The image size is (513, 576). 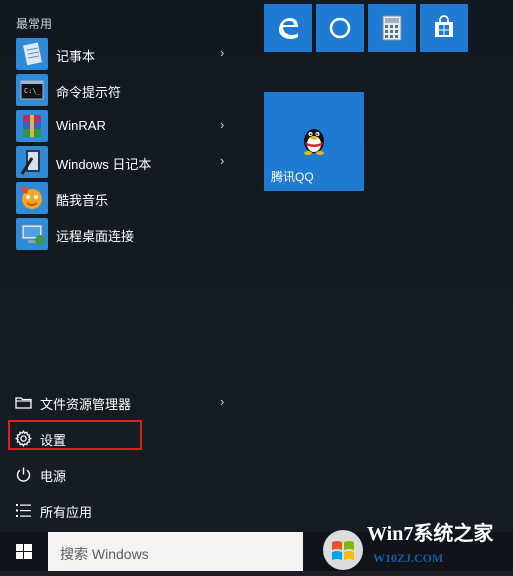 I want to click on app-label-notepad: 记事本, so click(x=76, y=56).